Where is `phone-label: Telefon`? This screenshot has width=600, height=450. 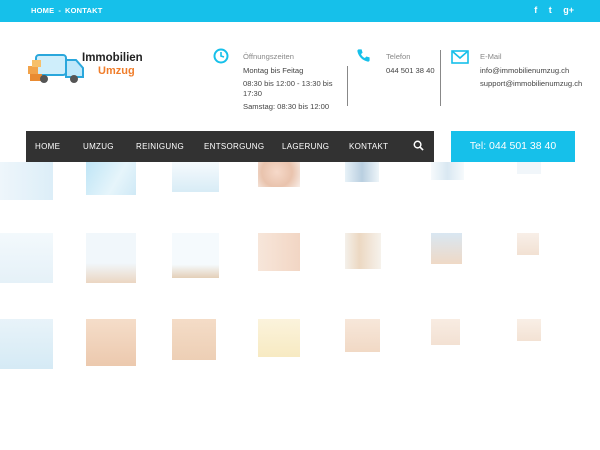
phone-label: Telefon is located at coordinates (398, 56).